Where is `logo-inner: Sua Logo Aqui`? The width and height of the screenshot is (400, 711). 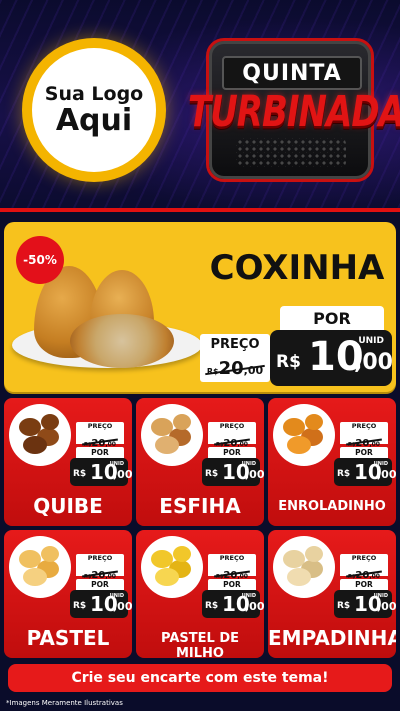
logo-inner: Sua Logo Aqui is located at coordinates (94, 110).